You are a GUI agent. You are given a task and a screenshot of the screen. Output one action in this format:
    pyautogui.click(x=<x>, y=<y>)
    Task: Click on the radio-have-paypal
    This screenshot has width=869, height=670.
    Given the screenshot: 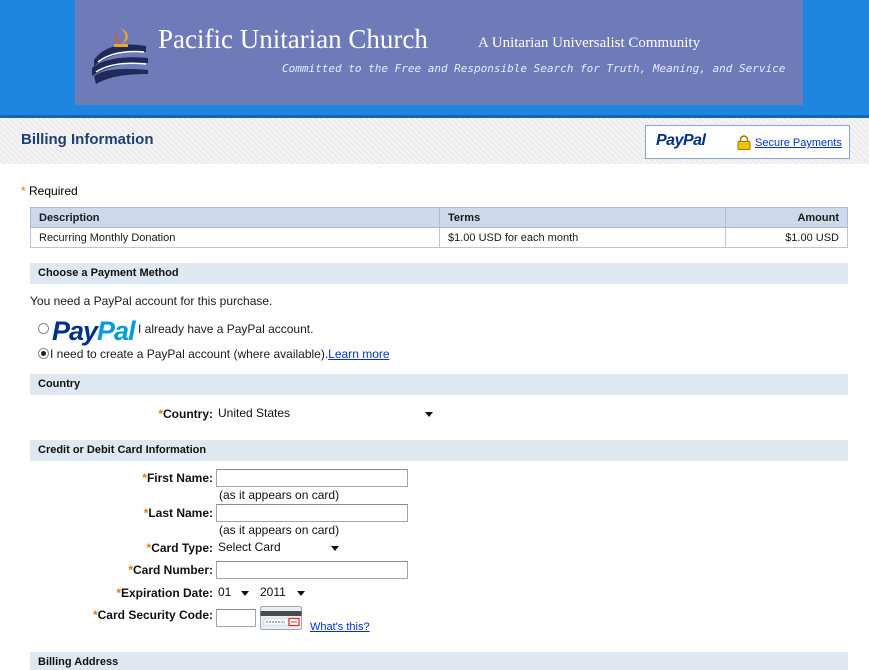 What is the action you would take?
    pyautogui.click(x=43, y=328)
    